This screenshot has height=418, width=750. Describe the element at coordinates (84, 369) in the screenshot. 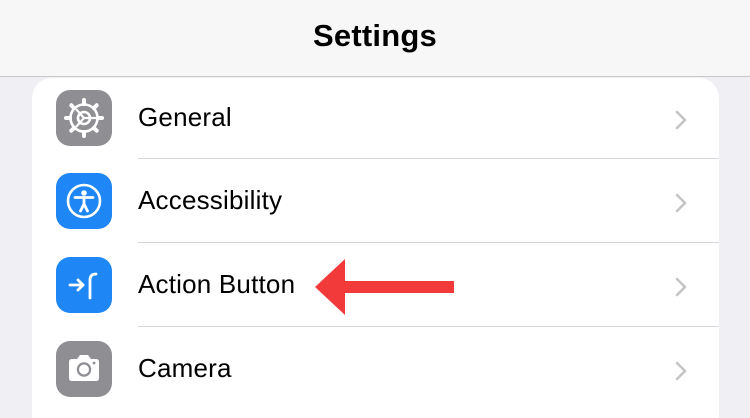

I see `camera-icon` at that location.